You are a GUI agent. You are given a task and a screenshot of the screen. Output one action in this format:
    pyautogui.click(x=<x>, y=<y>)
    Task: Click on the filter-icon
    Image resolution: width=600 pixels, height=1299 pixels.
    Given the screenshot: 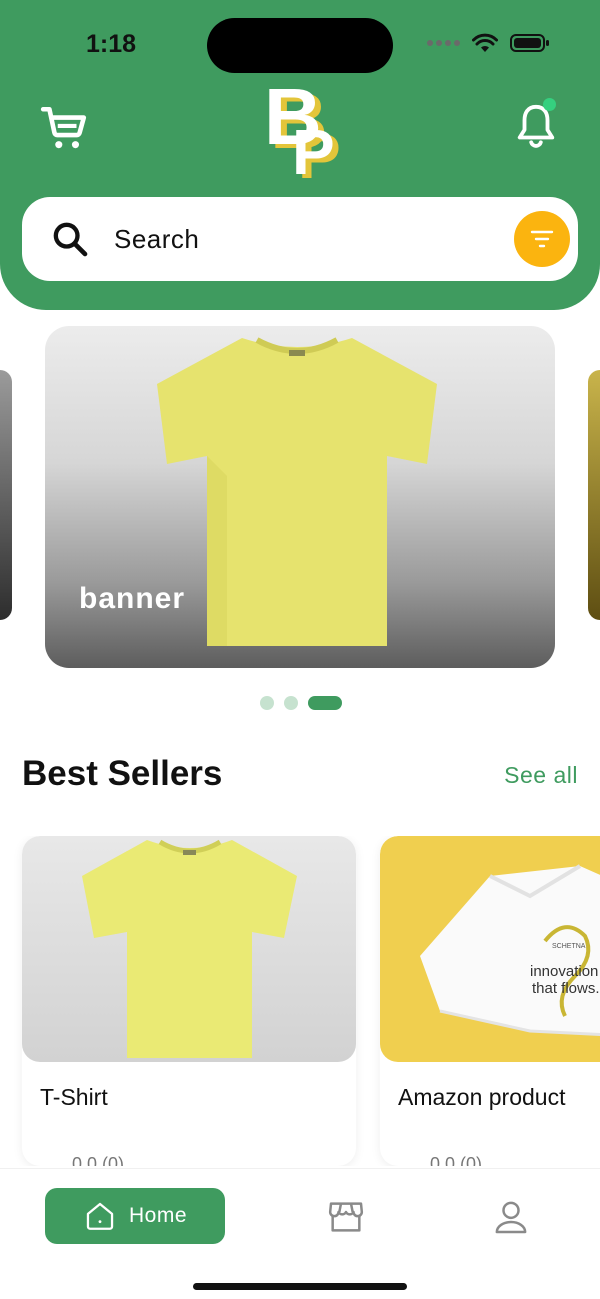 What is the action you would take?
    pyautogui.click(x=542, y=239)
    